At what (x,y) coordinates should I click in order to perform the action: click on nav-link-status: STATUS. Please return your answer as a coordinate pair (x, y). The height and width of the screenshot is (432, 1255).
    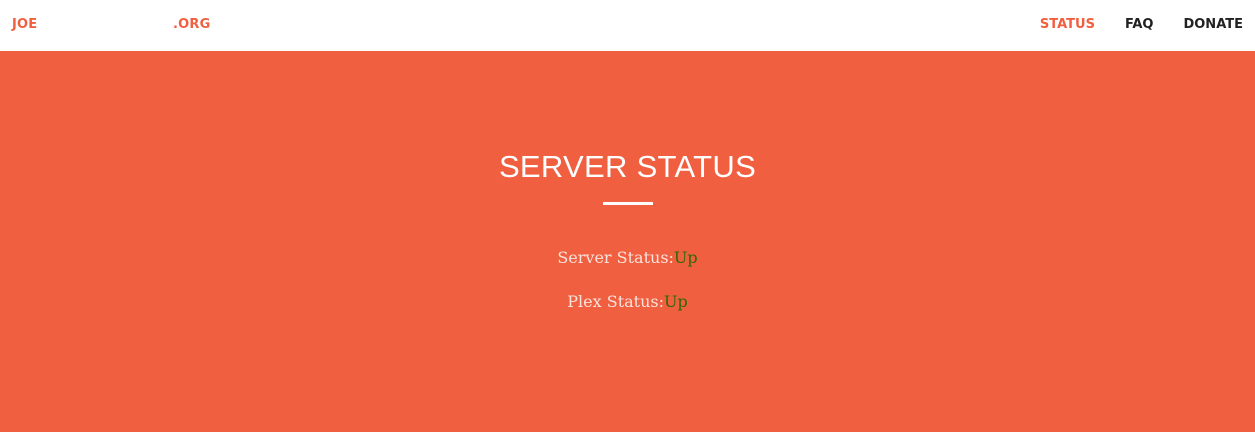
    Looking at the image, I should click on (1067, 24).